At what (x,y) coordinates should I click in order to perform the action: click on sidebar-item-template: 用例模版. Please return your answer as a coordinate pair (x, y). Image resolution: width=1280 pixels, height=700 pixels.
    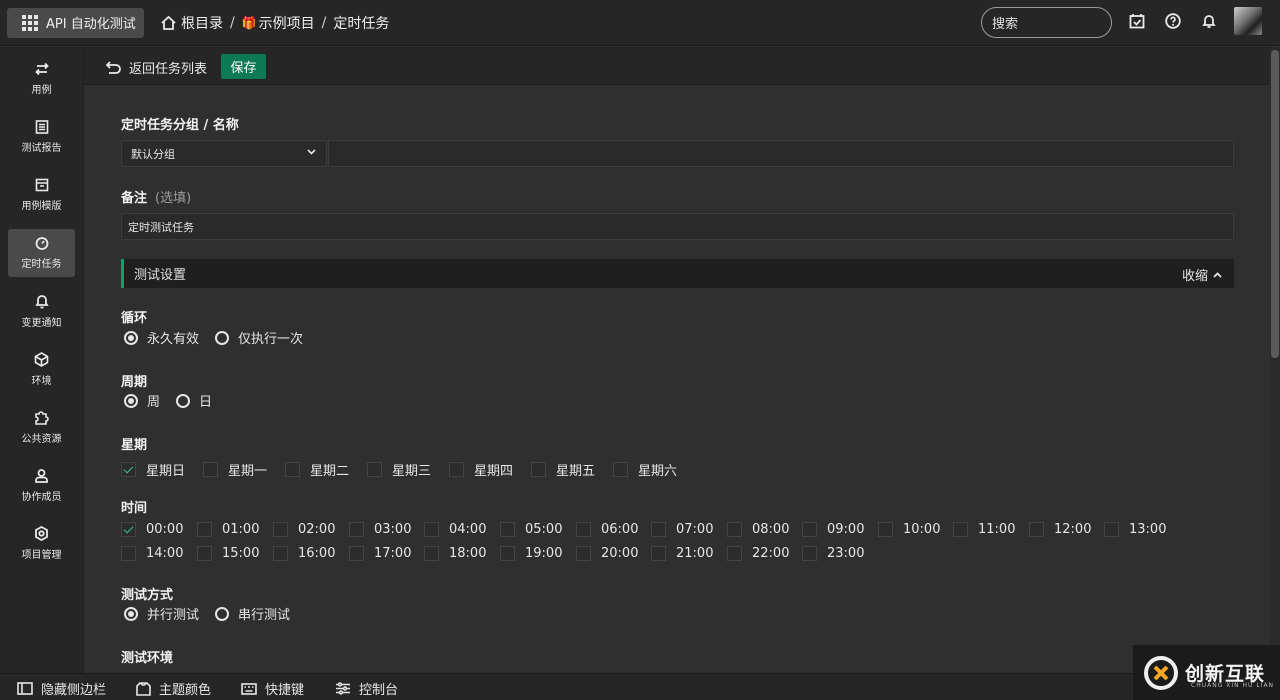
    Looking at the image, I should click on (41, 195).